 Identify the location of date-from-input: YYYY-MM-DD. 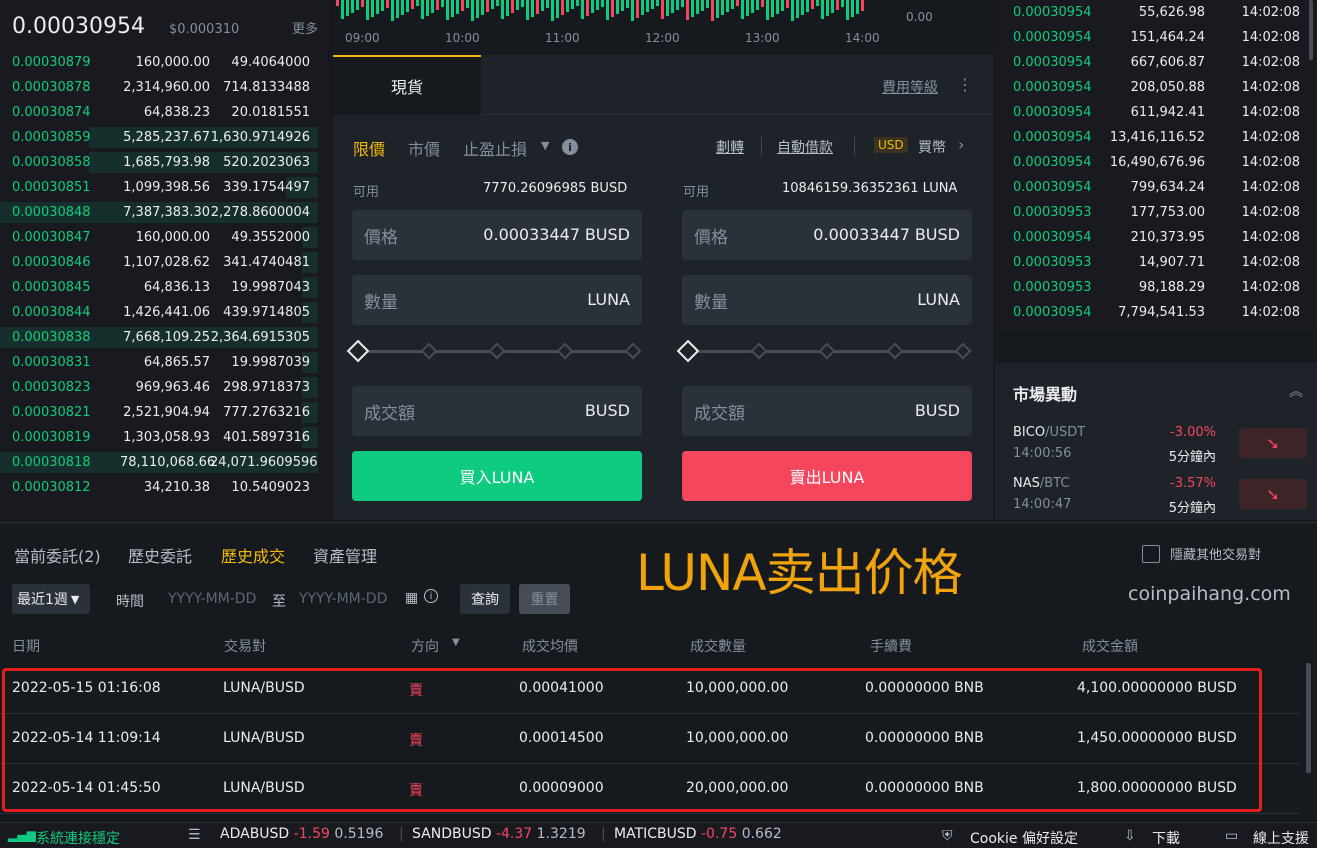
(212, 599).